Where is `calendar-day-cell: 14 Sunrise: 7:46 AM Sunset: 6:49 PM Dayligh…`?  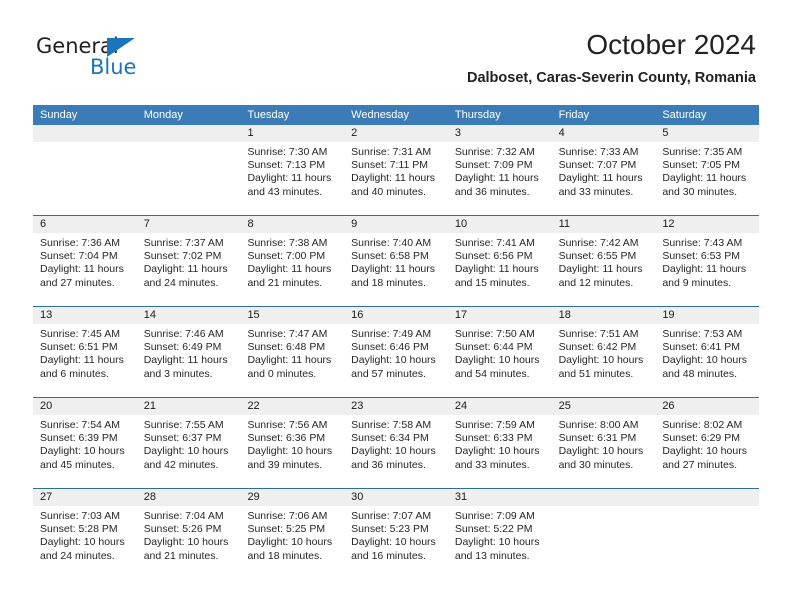 calendar-day-cell: 14 Sunrise: 7:46 AM Sunset: 6:49 PM Dayligh… is located at coordinates (188, 348).